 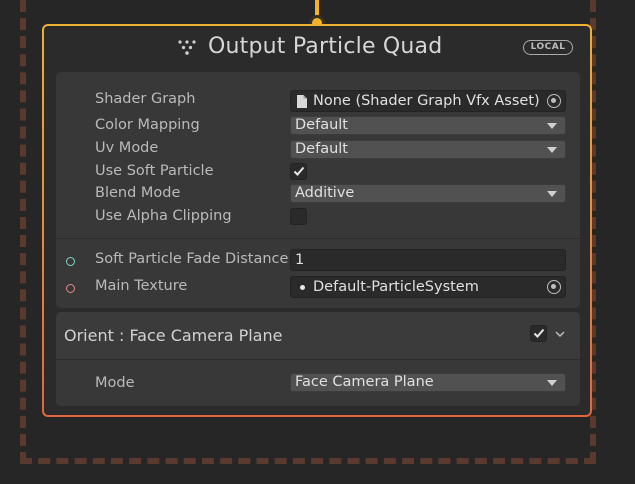 I want to click on file-icon, so click(x=302, y=101).